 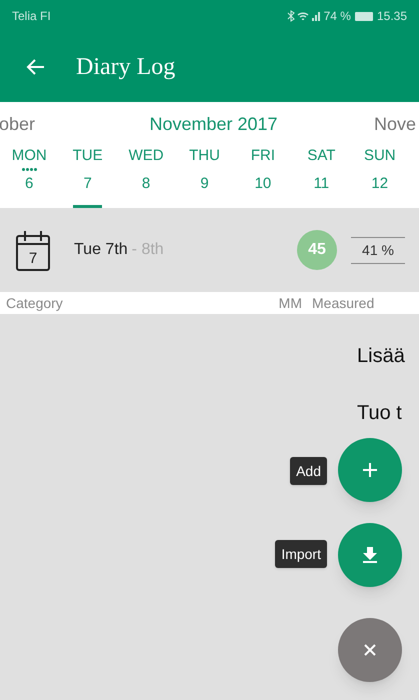 I want to click on score-badge: 45, so click(x=317, y=250).